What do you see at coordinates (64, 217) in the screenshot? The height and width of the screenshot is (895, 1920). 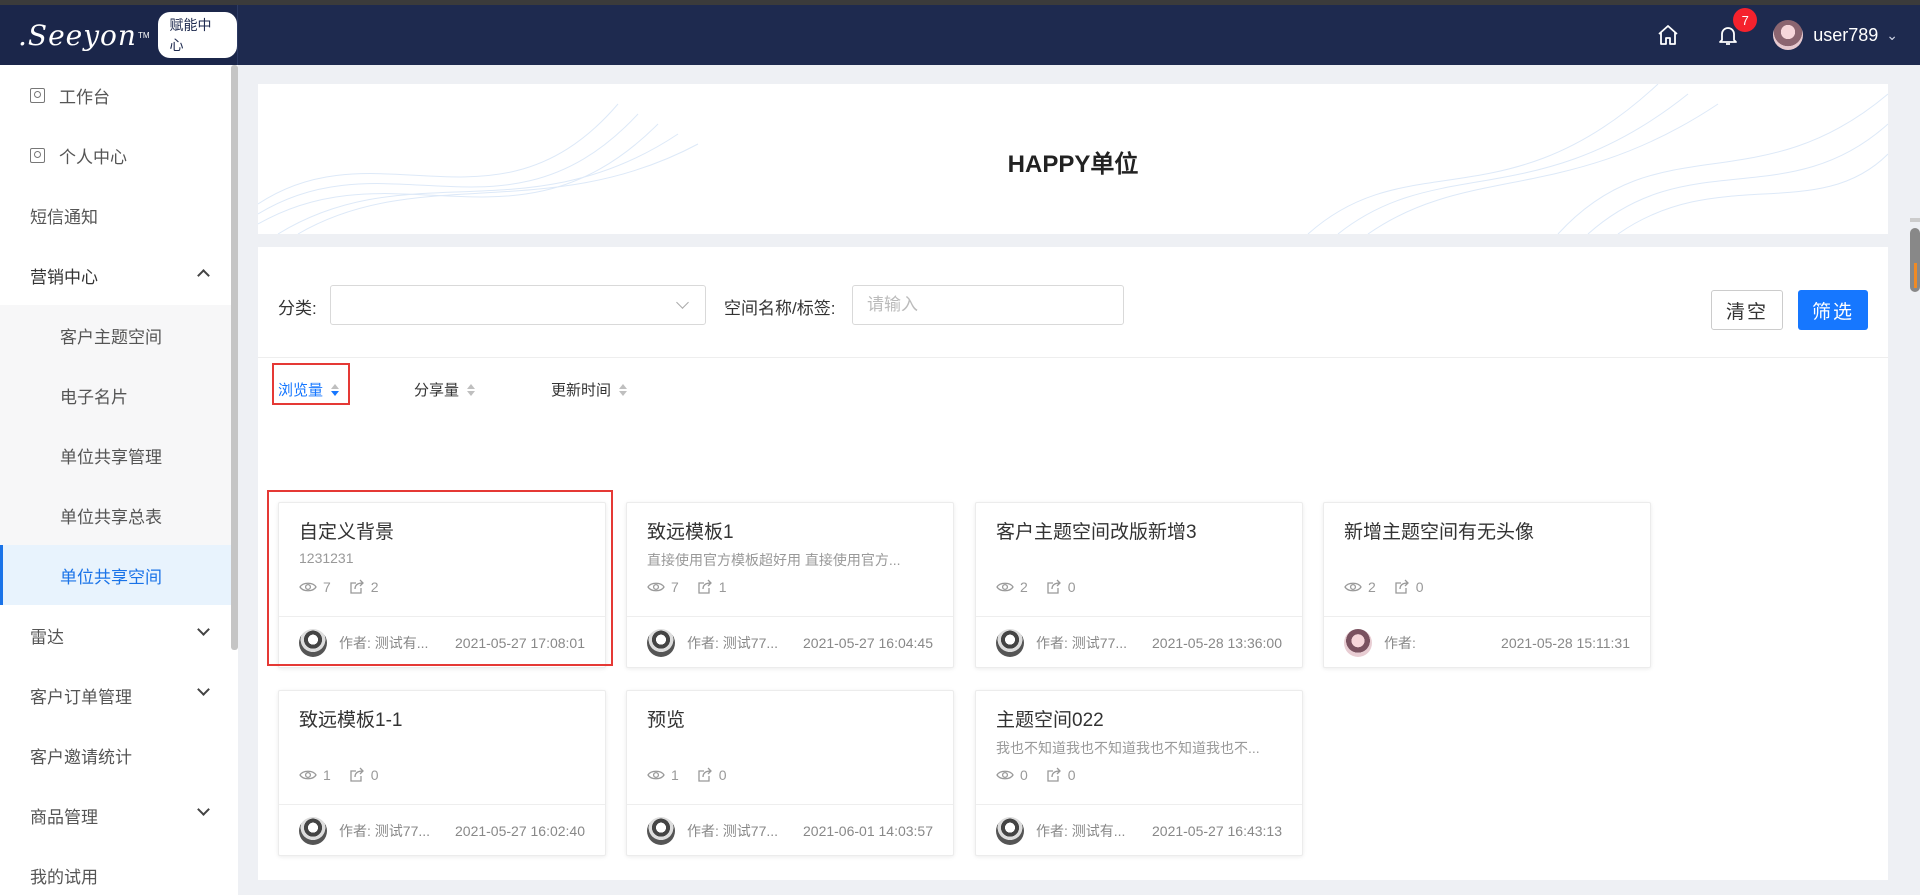 I see `sidebar-item-label: 短信通知` at bounding box center [64, 217].